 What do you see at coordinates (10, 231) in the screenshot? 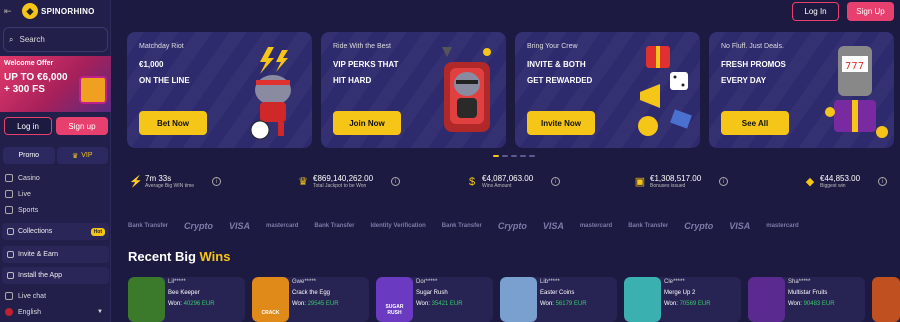
I see `collections-icon` at bounding box center [10, 231].